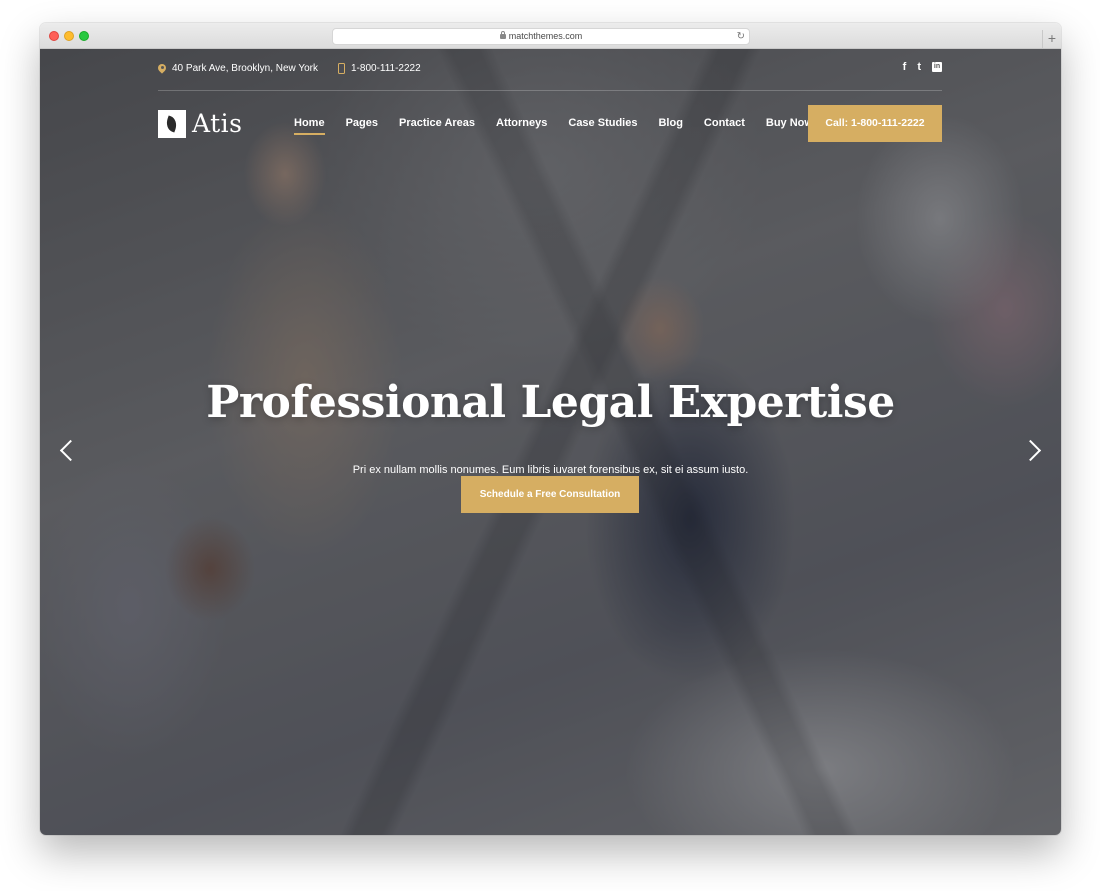 This screenshot has height=891, width=1100. I want to click on lock-icon, so click(502, 35).